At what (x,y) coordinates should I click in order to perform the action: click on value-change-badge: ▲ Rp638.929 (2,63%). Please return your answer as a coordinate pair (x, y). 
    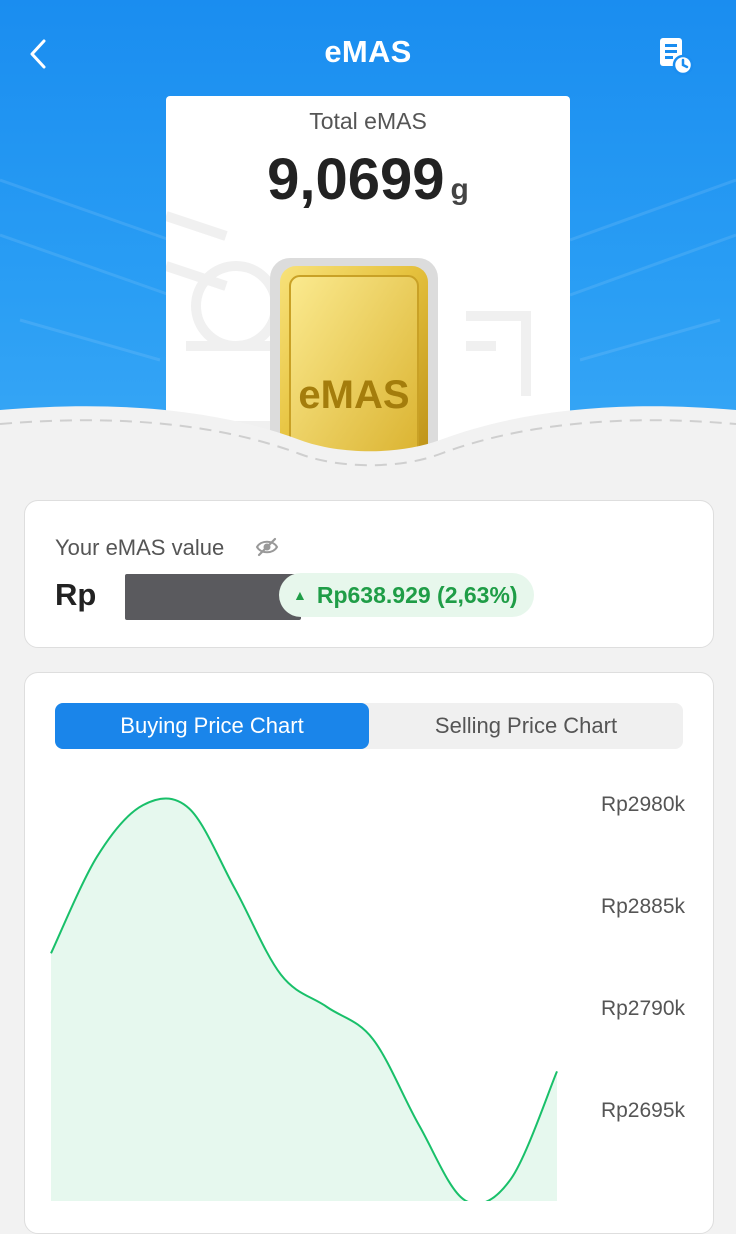
    Looking at the image, I should click on (406, 595).